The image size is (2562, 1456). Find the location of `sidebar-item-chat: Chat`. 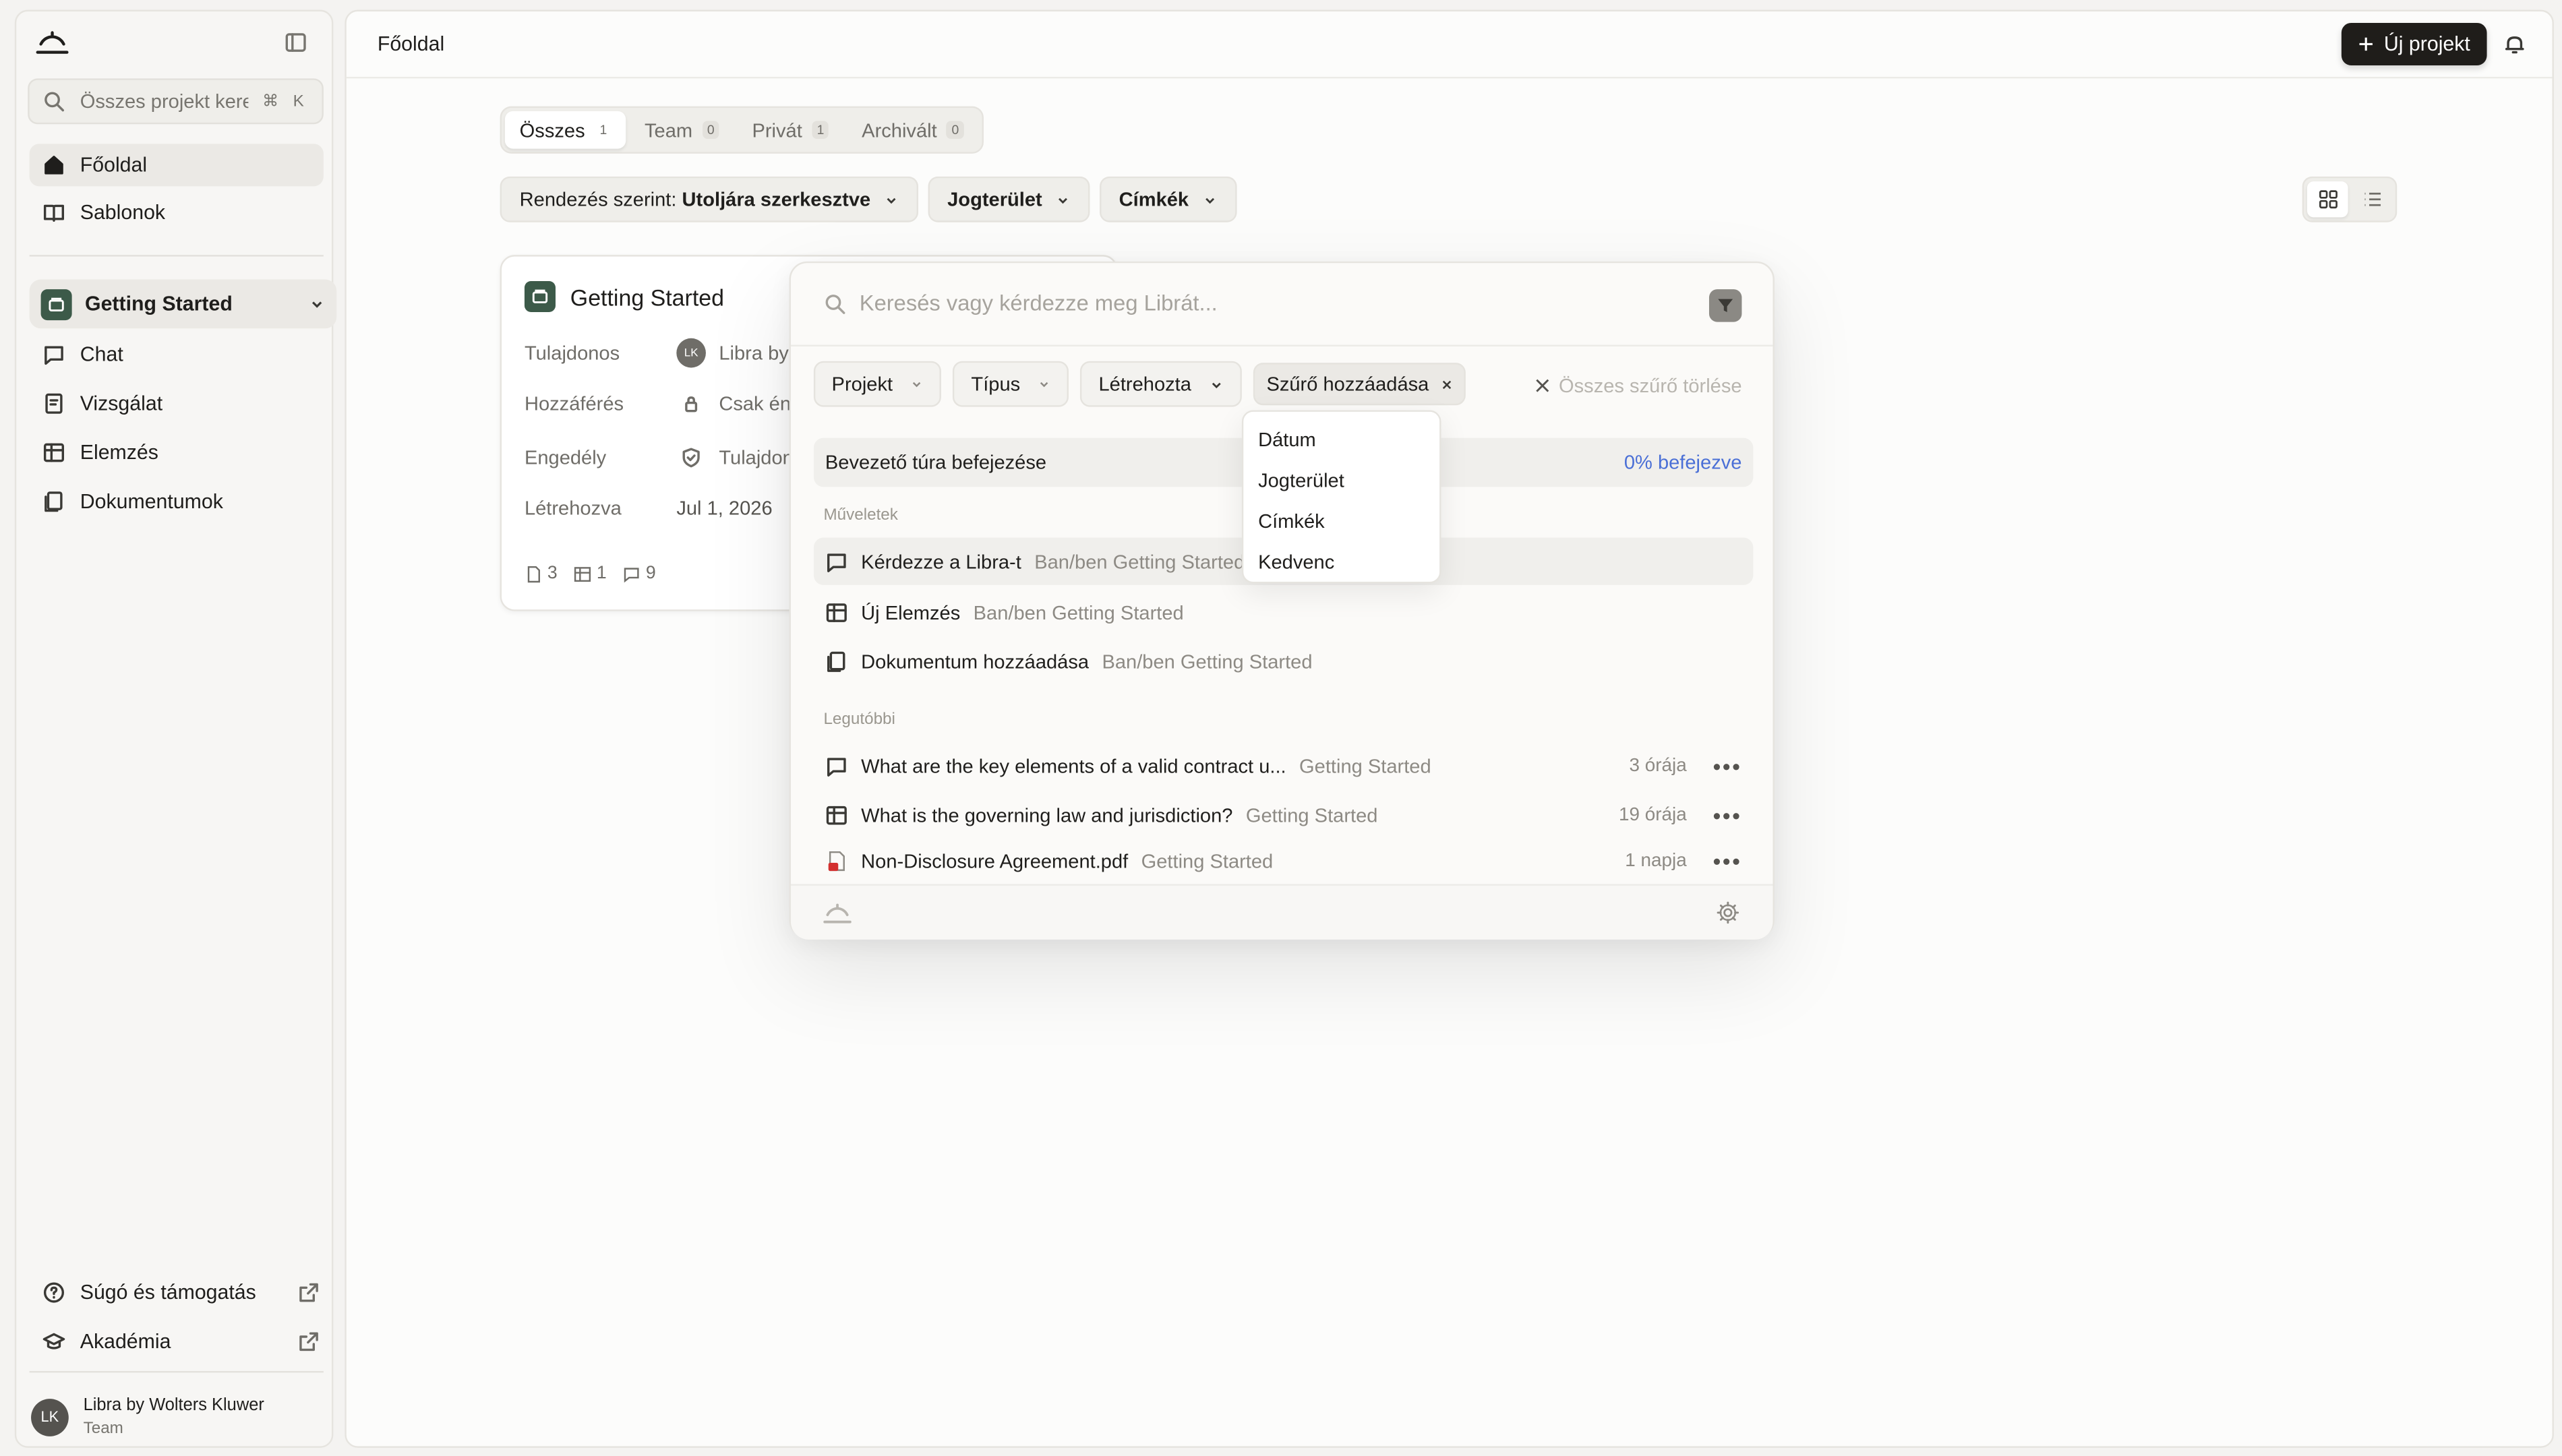

sidebar-item-chat: Chat is located at coordinates (177, 355).